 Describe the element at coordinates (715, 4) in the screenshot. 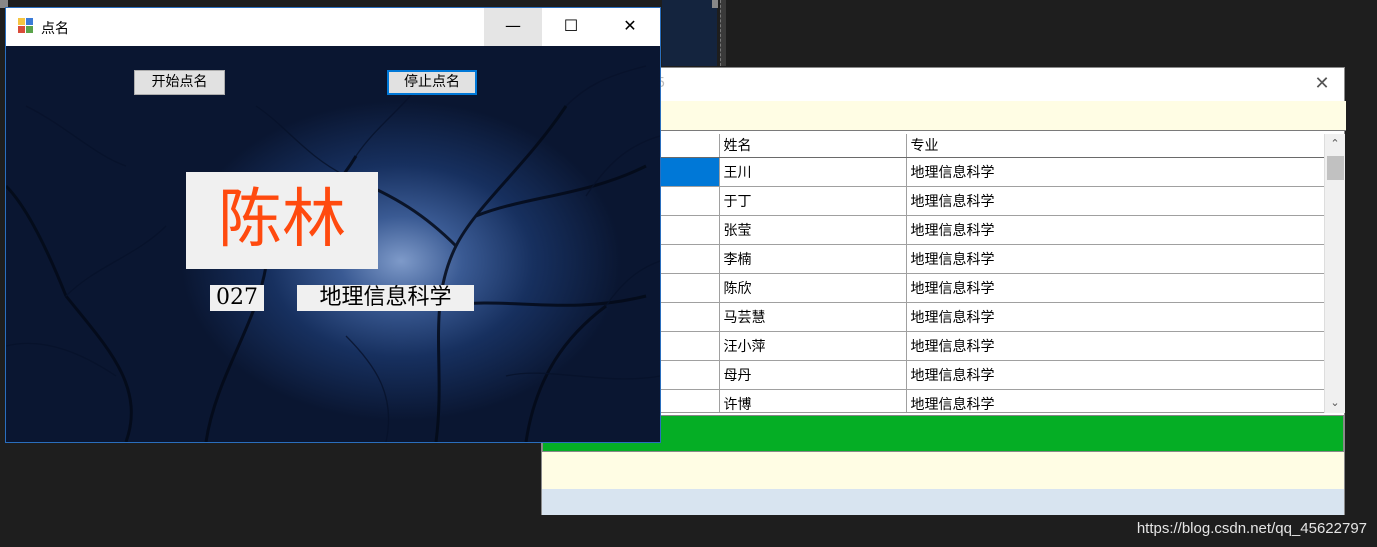

I see `background-marker` at that location.